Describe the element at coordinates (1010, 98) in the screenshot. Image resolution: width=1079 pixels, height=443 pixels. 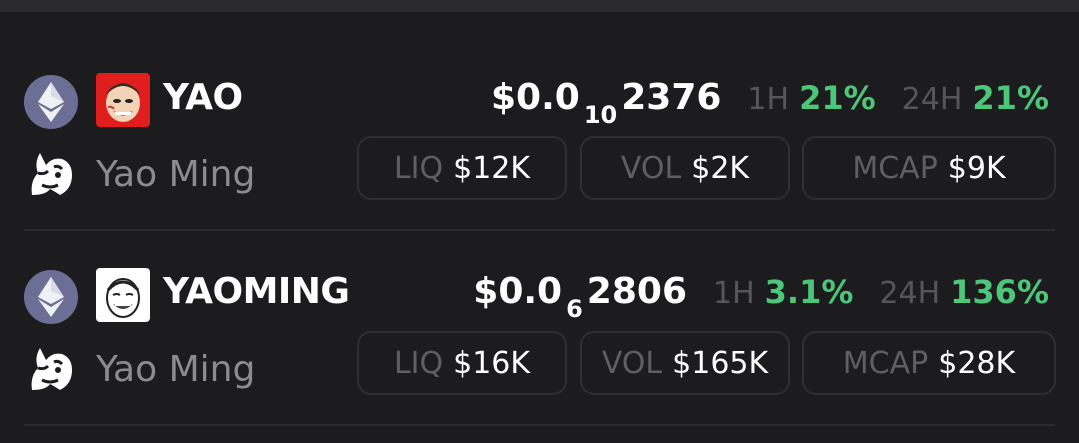
I see `change-24h-value: 21%` at that location.